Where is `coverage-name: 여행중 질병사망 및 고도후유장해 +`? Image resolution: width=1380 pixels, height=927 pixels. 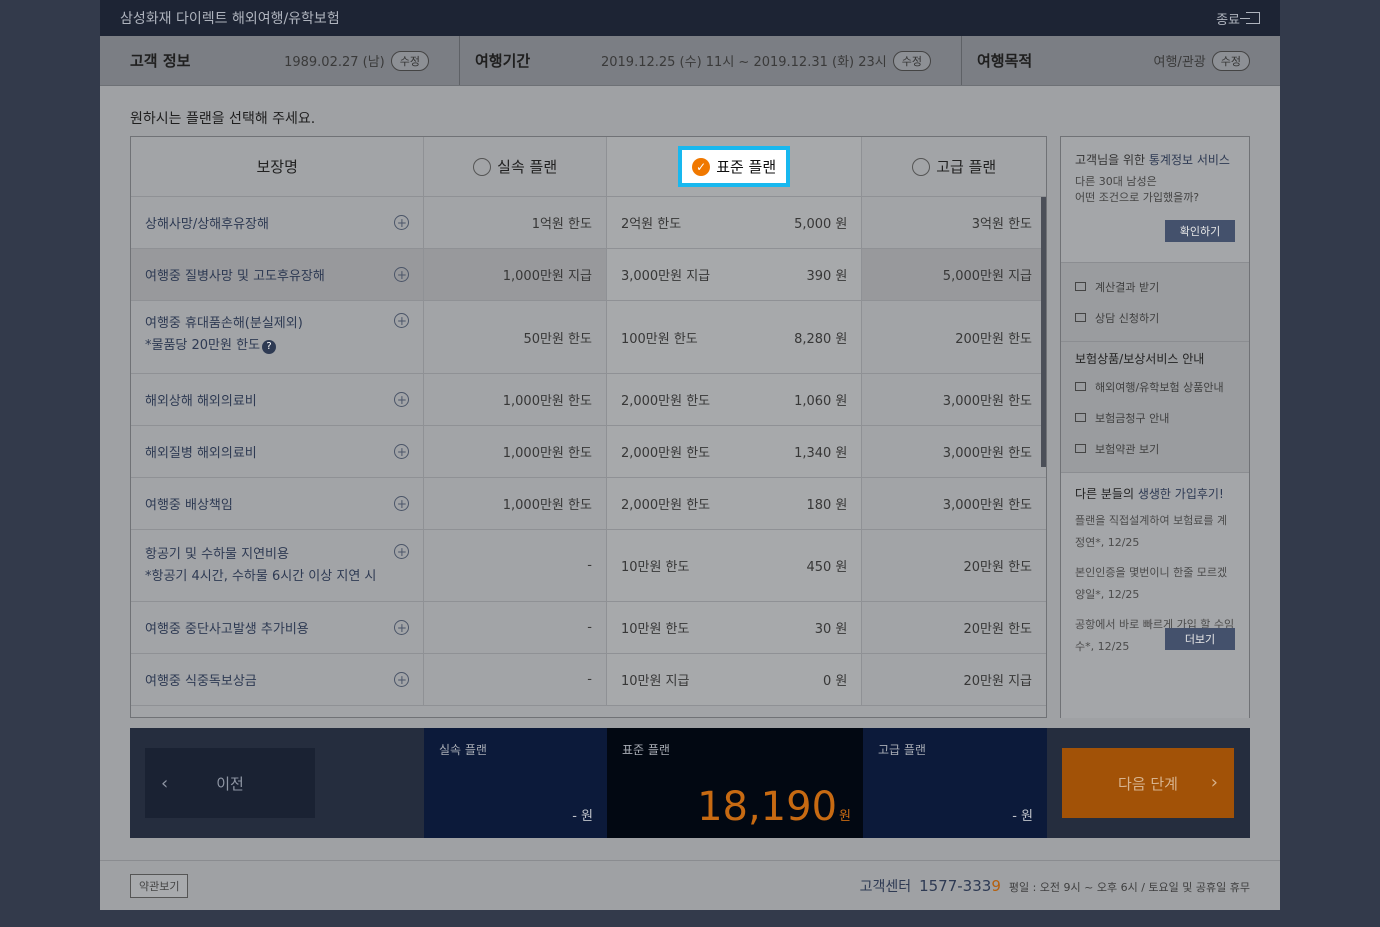 coverage-name: 여행중 질병사망 및 고도후유장해 + is located at coordinates (278, 274).